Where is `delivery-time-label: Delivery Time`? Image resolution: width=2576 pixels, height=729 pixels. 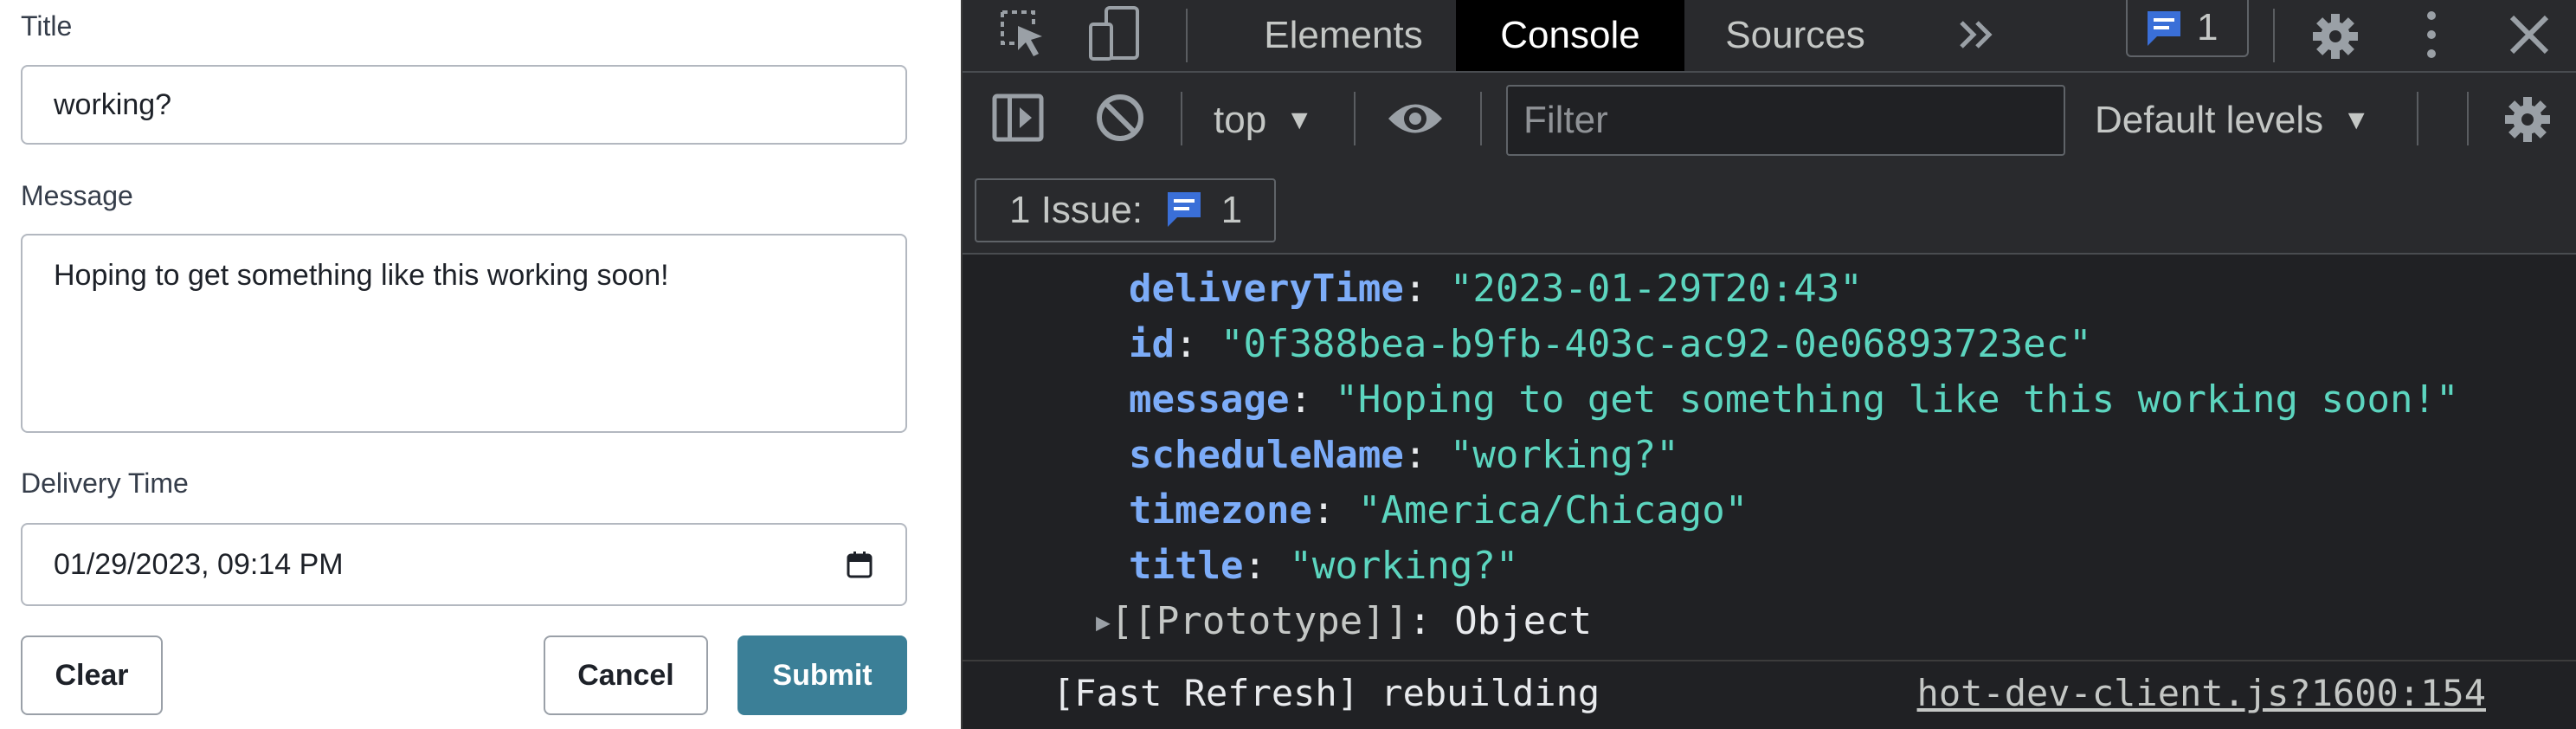 delivery-time-label: Delivery Time is located at coordinates (105, 483).